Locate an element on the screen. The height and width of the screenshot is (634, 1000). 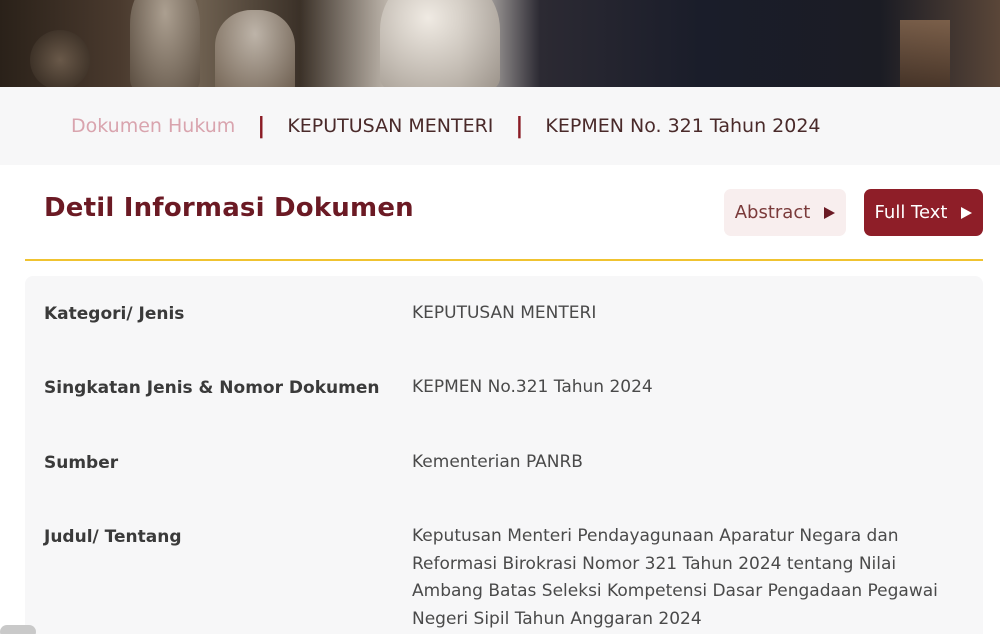
info-label: Singkatan Jenis & Nomor Dokumen is located at coordinates (212, 388).